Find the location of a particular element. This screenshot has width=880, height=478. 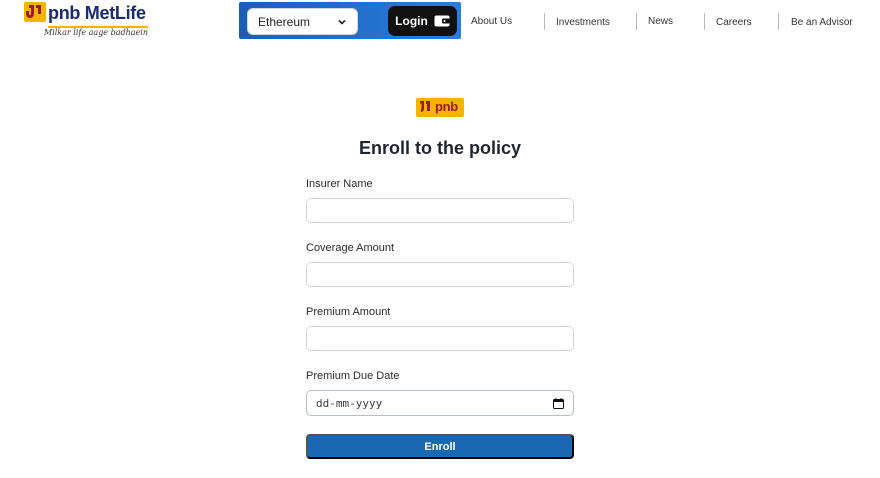

network-select-value: Ethereum is located at coordinates (284, 21).